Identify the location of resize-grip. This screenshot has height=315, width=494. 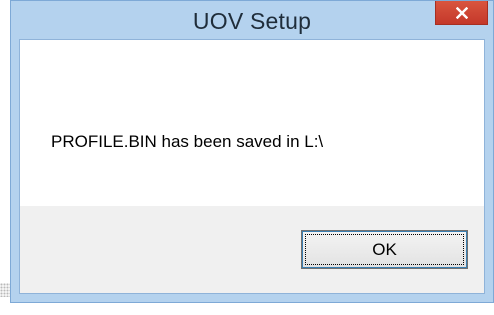
(5, 290).